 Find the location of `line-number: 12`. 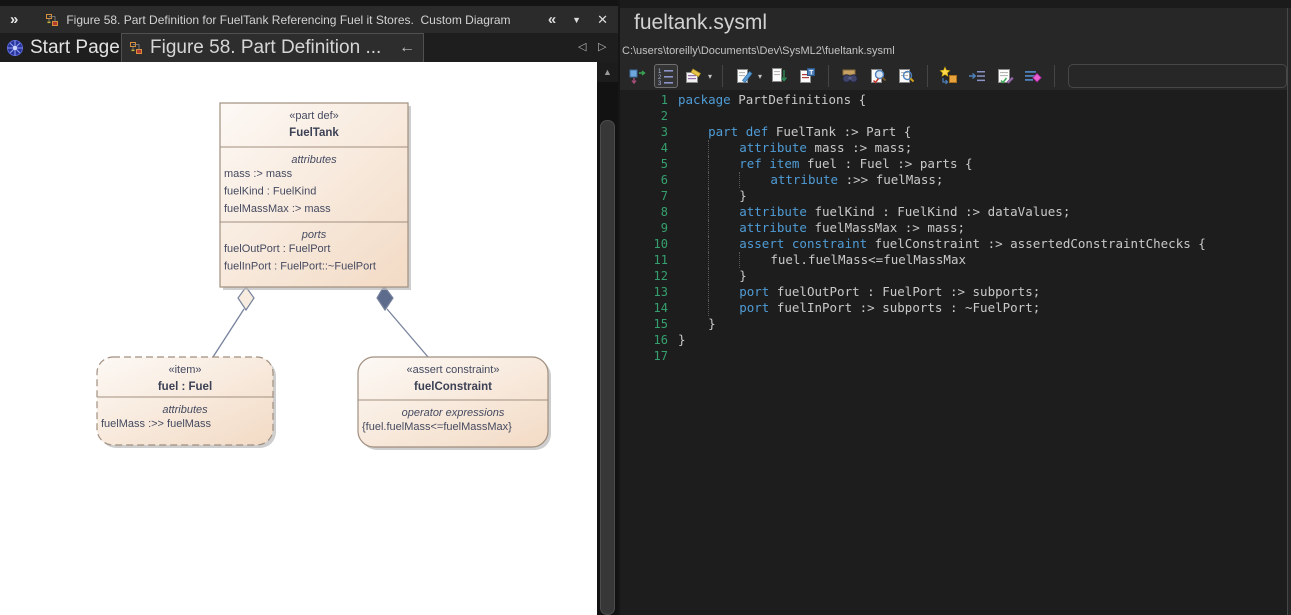

line-number: 12 is located at coordinates (660, 276).